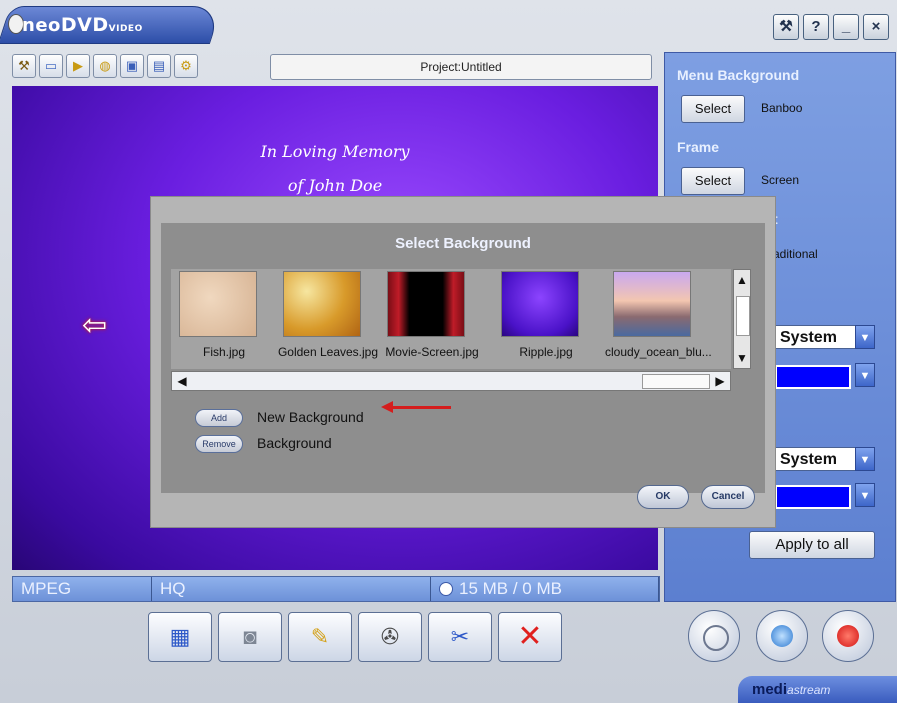 The image size is (897, 704). Describe the element at coordinates (41, 25) in the screenshot. I see `logo-main-text: neo` at that location.